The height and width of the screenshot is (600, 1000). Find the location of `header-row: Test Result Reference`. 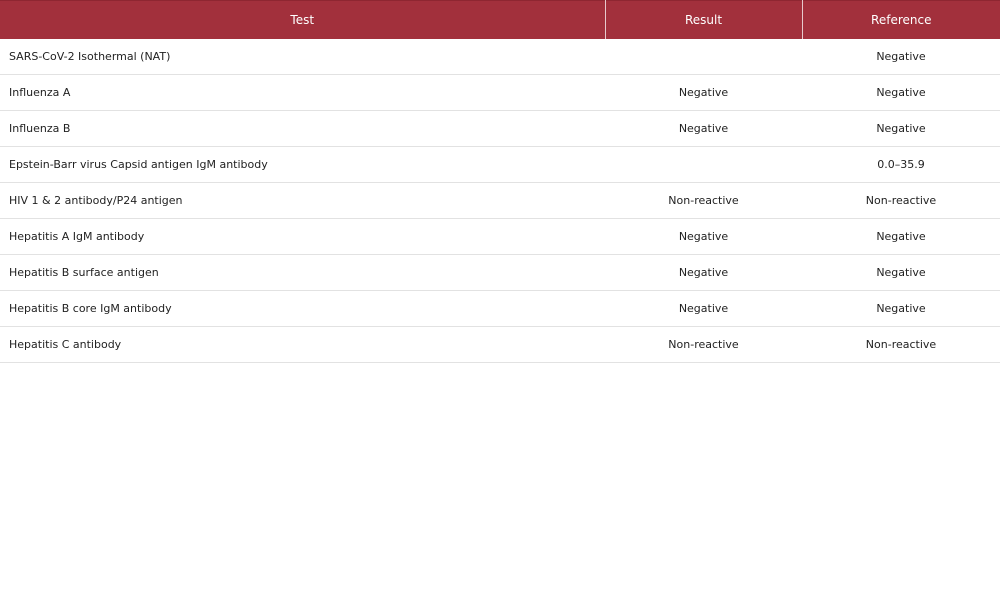

header-row: Test Result Reference is located at coordinates (500, 19).